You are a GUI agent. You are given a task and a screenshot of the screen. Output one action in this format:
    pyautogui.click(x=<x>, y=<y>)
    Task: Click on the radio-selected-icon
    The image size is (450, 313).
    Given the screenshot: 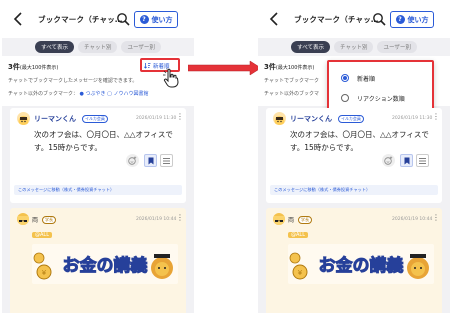 What is the action you would take?
    pyautogui.click(x=345, y=78)
    